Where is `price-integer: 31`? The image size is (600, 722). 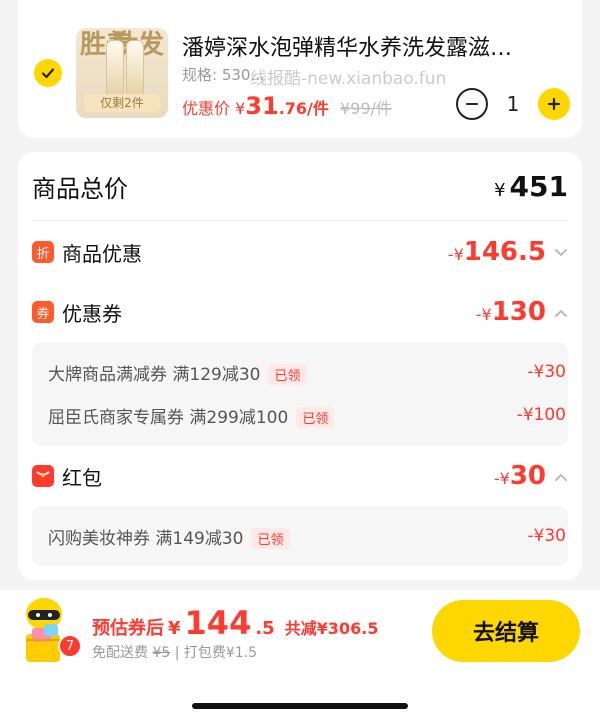 price-integer: 31 is located at coordinates (262, 106).